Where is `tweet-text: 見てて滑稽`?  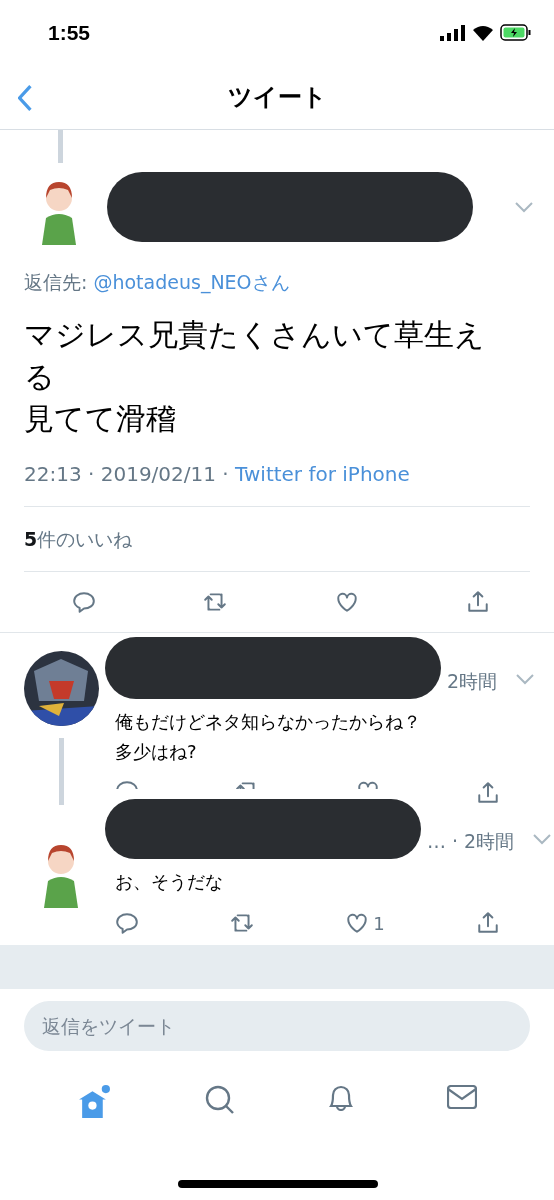 tweet-text: 見てて滑稽 is located at coordinates (100, 419).